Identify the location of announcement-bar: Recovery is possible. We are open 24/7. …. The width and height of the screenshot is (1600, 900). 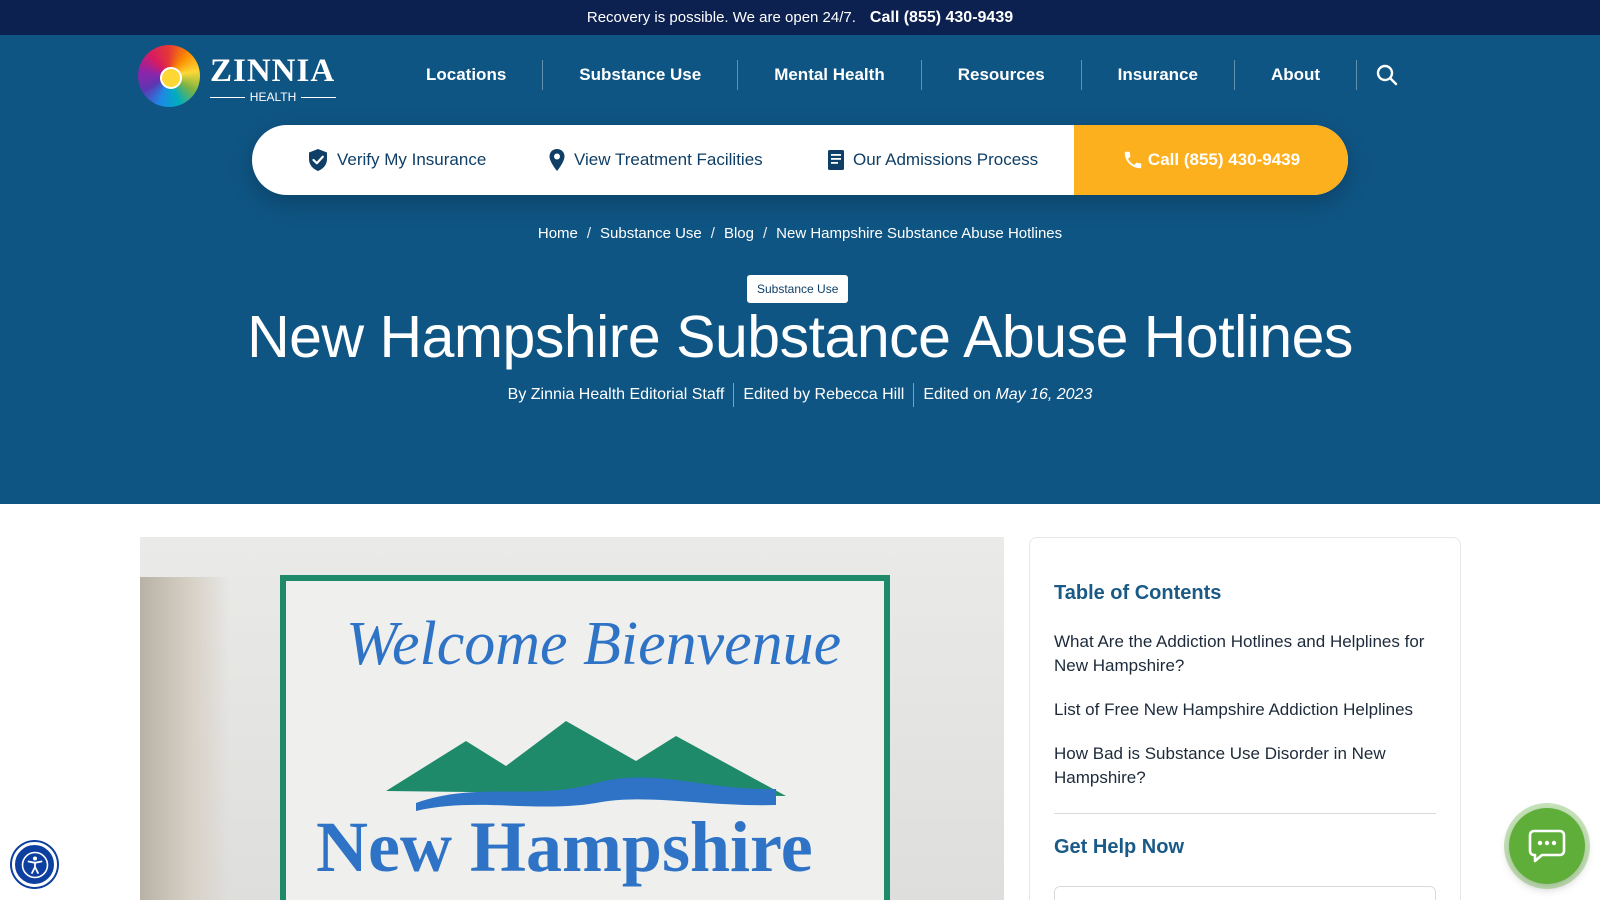
(800, 17).